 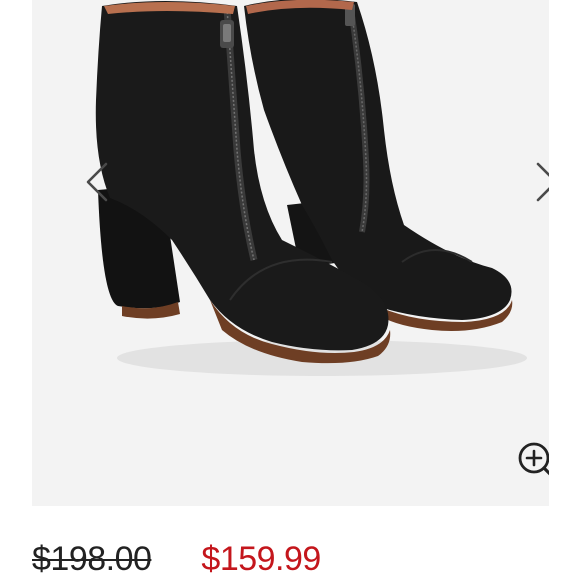 What do you see at coordinates (92, 559) in the screenshot?
I see `original-price: $198.00` at bounding box center [92, 559].